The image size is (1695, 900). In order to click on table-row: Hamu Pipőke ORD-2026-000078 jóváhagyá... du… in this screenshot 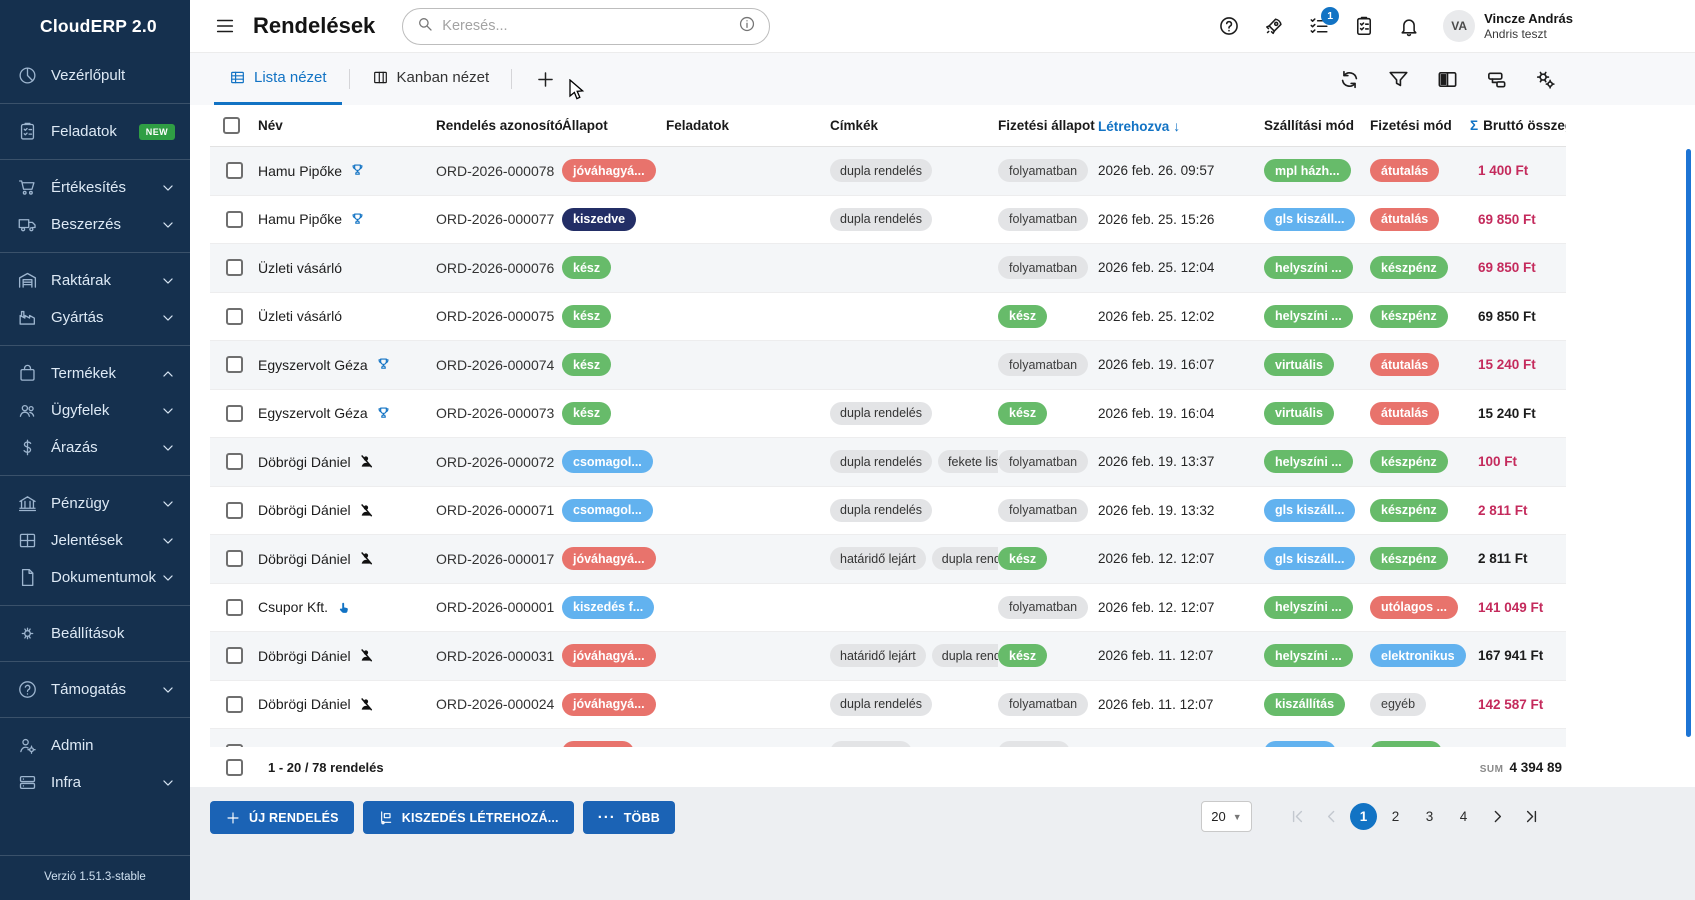, I will do `click(888, 171)`.